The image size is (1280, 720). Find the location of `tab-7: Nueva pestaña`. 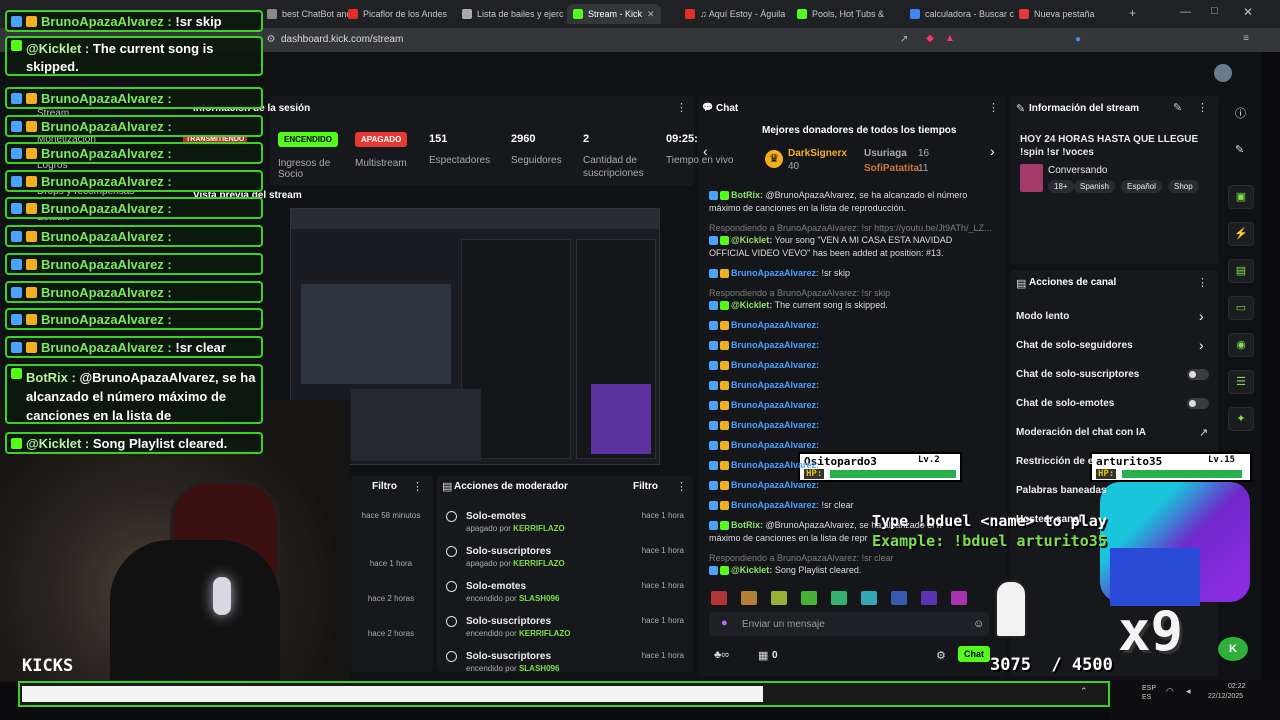

tab-7: Nueva pestaña is located at coordinates (1057, 14).